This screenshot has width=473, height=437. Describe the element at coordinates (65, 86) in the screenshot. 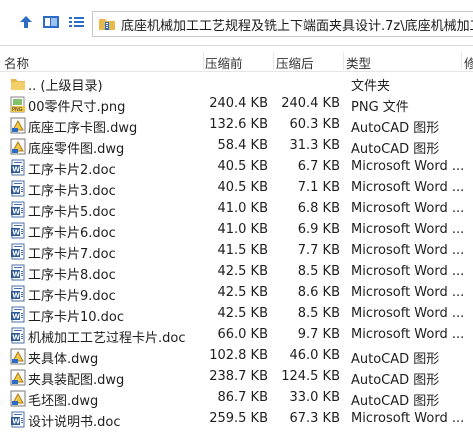

I see `file-name: .. (上级目录)` at that location.